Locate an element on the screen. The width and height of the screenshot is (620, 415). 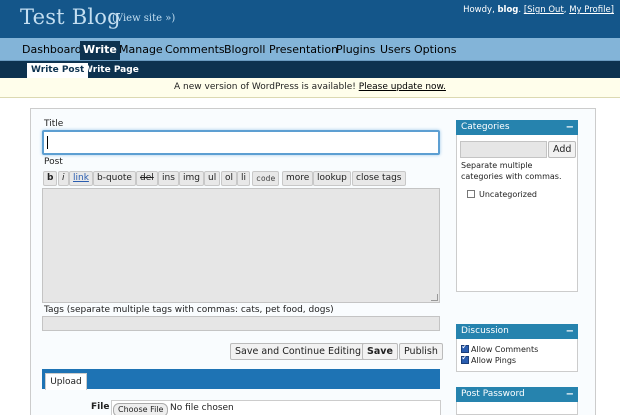
file-label: File is located at coordinates (100, 407).